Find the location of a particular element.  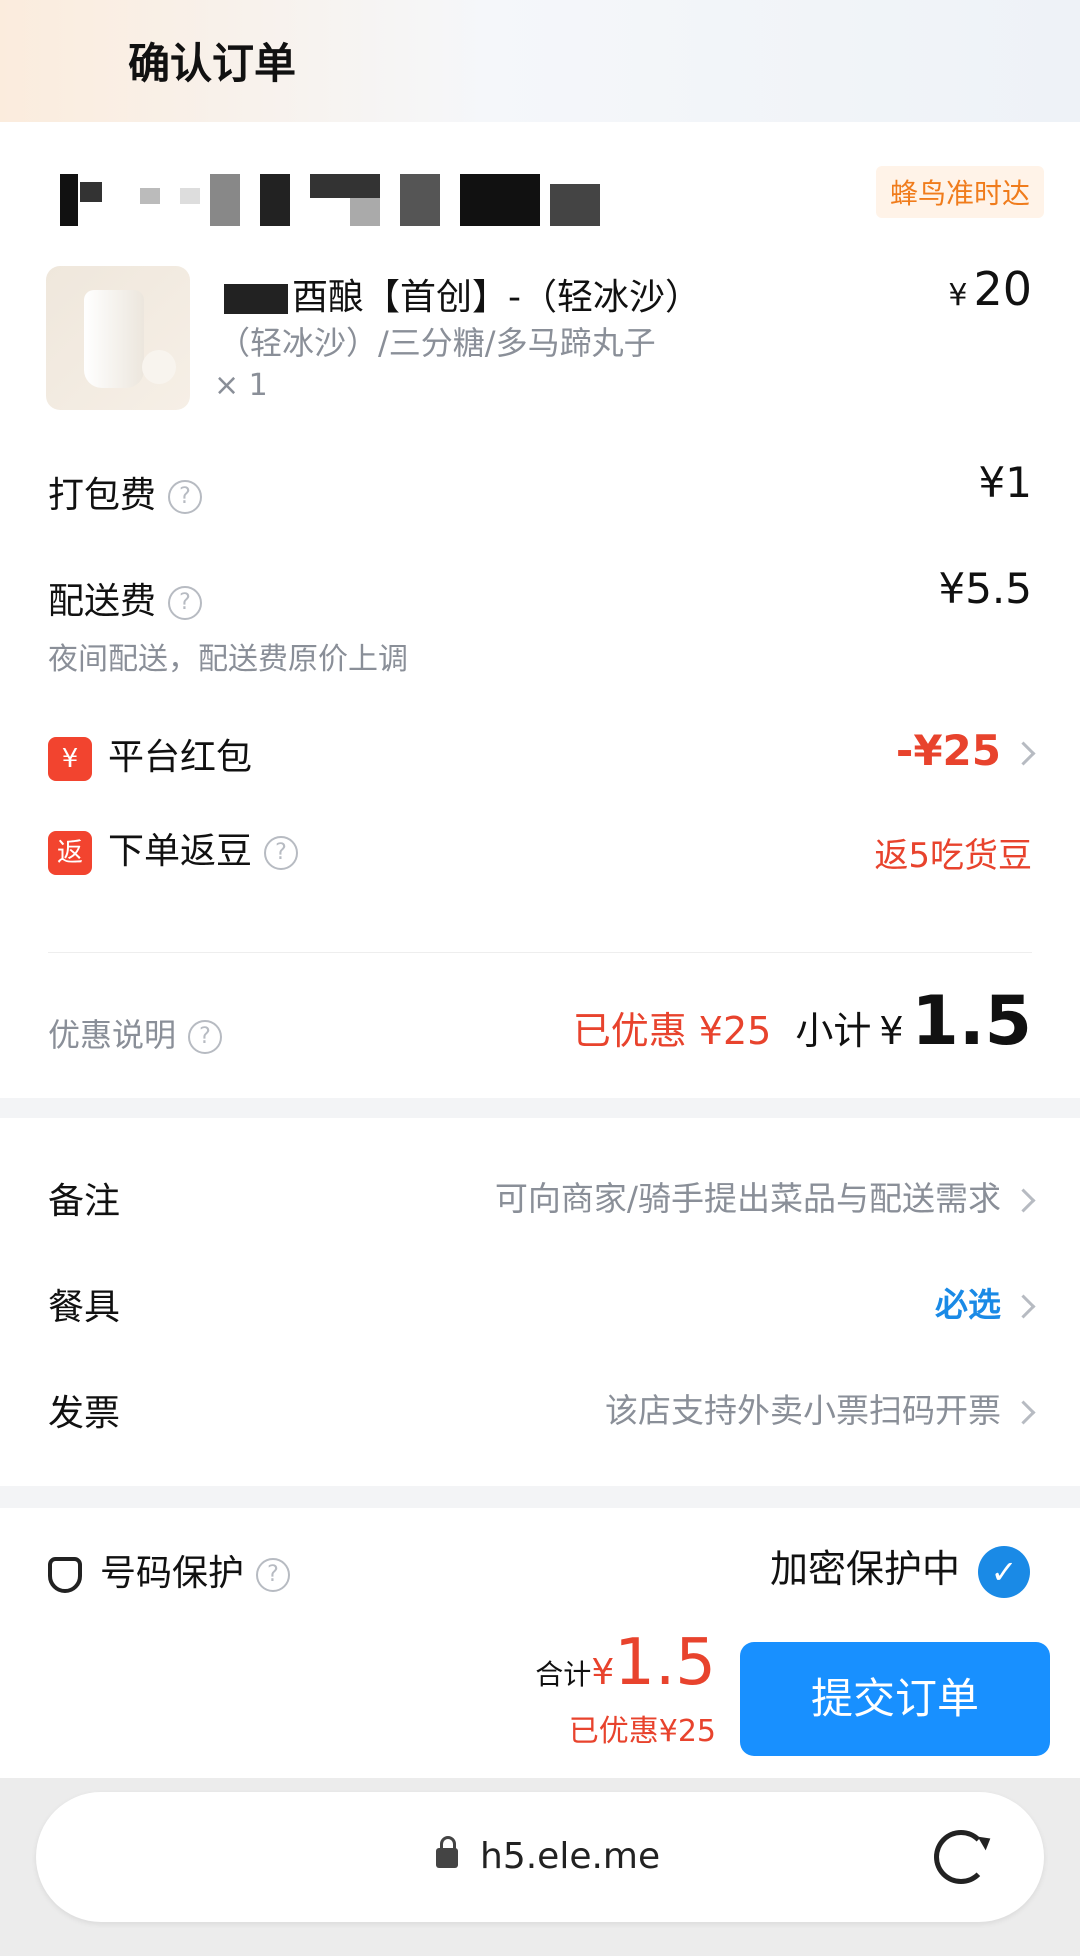

address-bar: h5.ele.me is located at coordinates (540, 1857).